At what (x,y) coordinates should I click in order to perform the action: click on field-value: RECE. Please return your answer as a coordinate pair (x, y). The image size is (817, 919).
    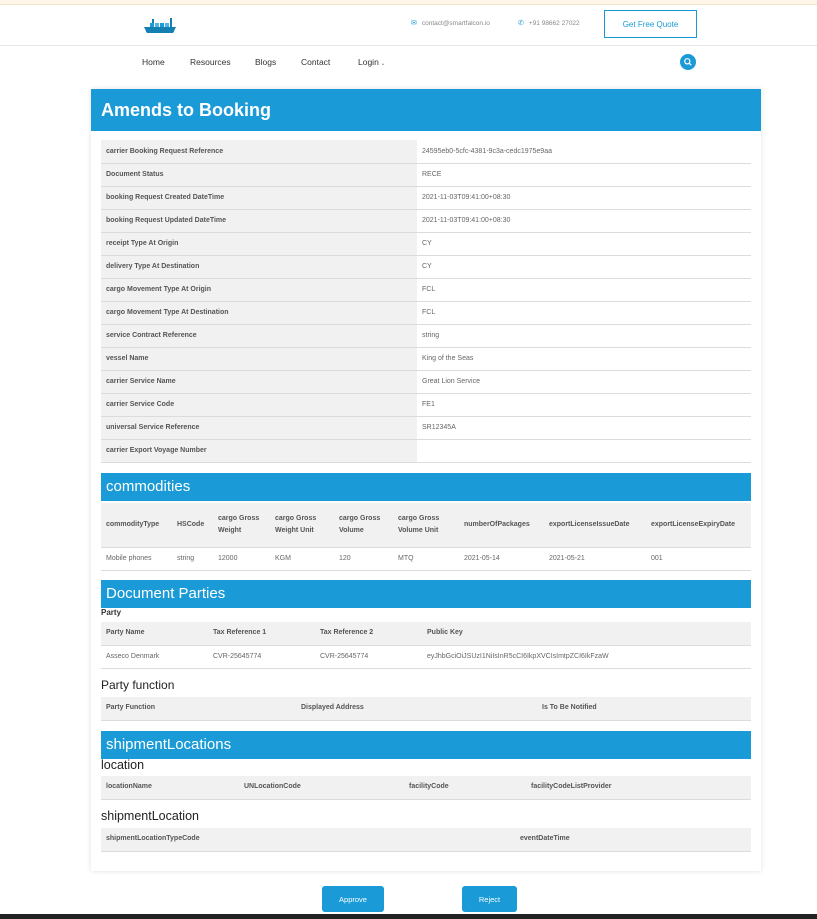
    Looking at the image, I should click on (584, 175).